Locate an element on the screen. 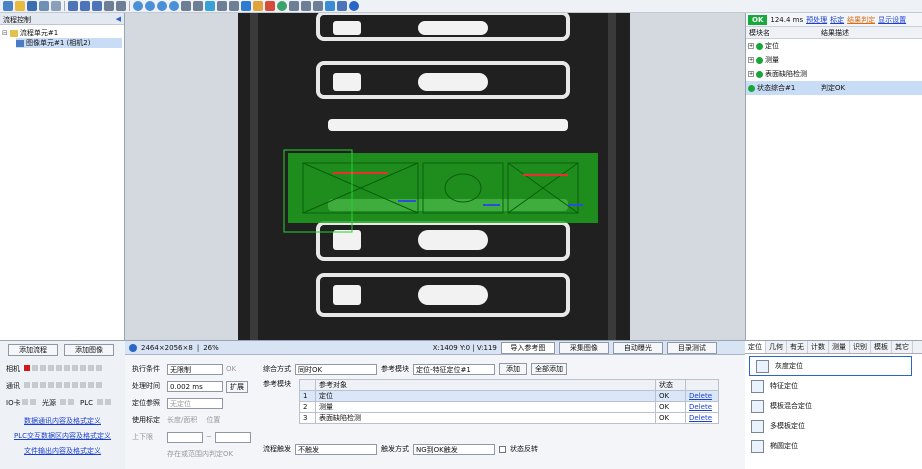  info-icon is located at coordinates (354, 6).